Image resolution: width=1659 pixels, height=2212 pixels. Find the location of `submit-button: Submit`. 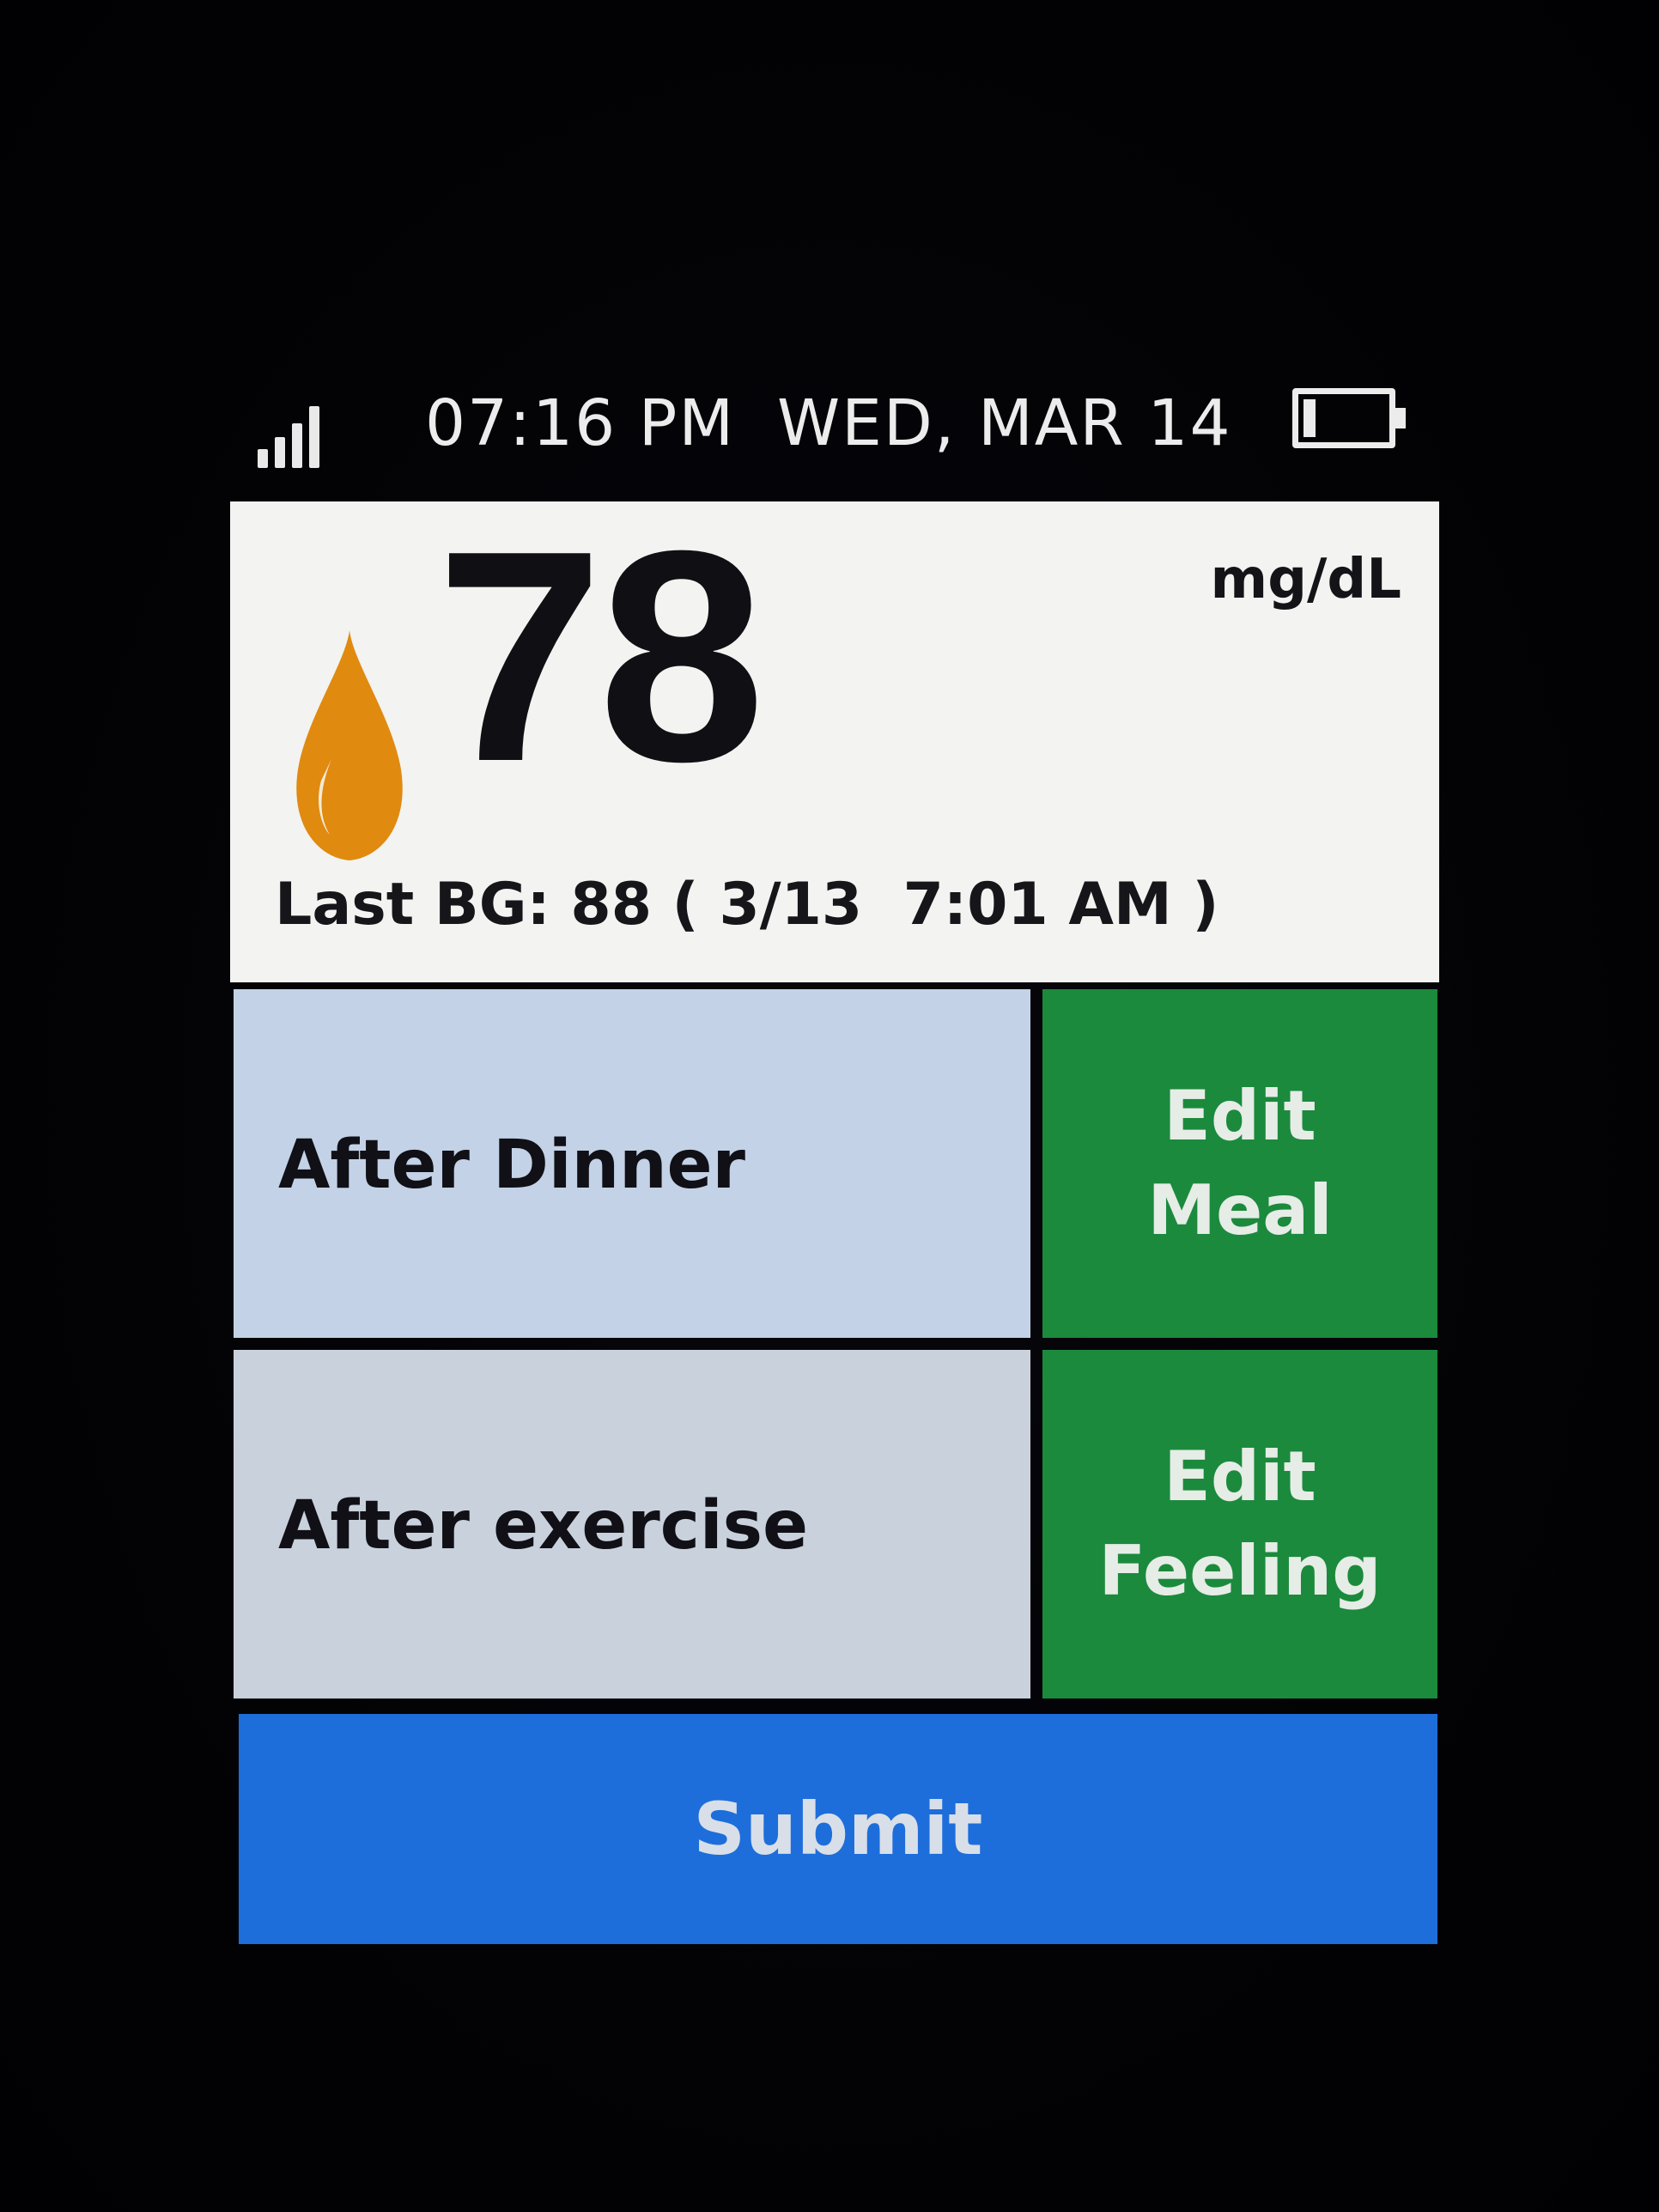

submit-button: Submit is located at coordinates (838, 1829).